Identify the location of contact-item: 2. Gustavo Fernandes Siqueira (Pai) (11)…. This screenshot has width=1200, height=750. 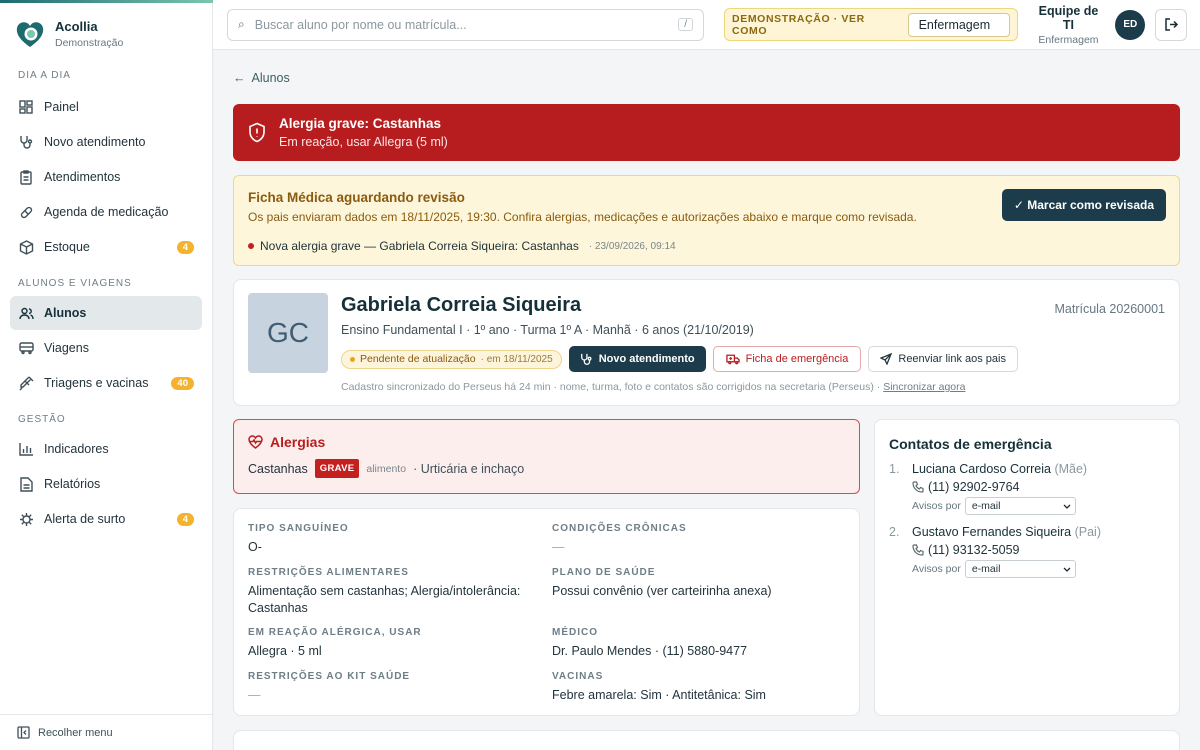
(1027, 551).